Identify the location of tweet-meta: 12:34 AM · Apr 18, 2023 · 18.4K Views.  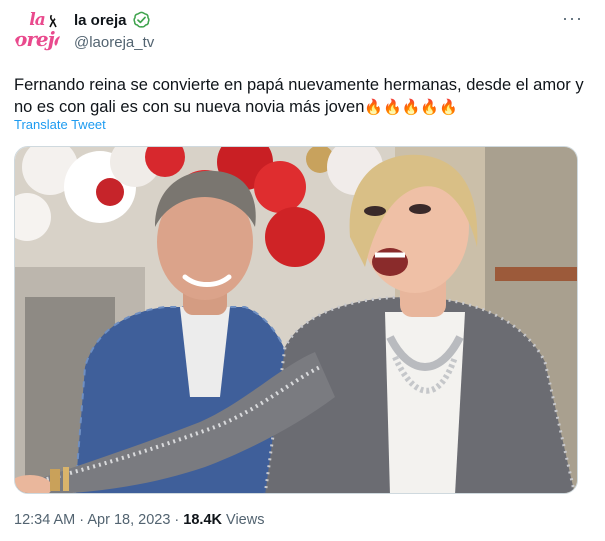
(139, 520).